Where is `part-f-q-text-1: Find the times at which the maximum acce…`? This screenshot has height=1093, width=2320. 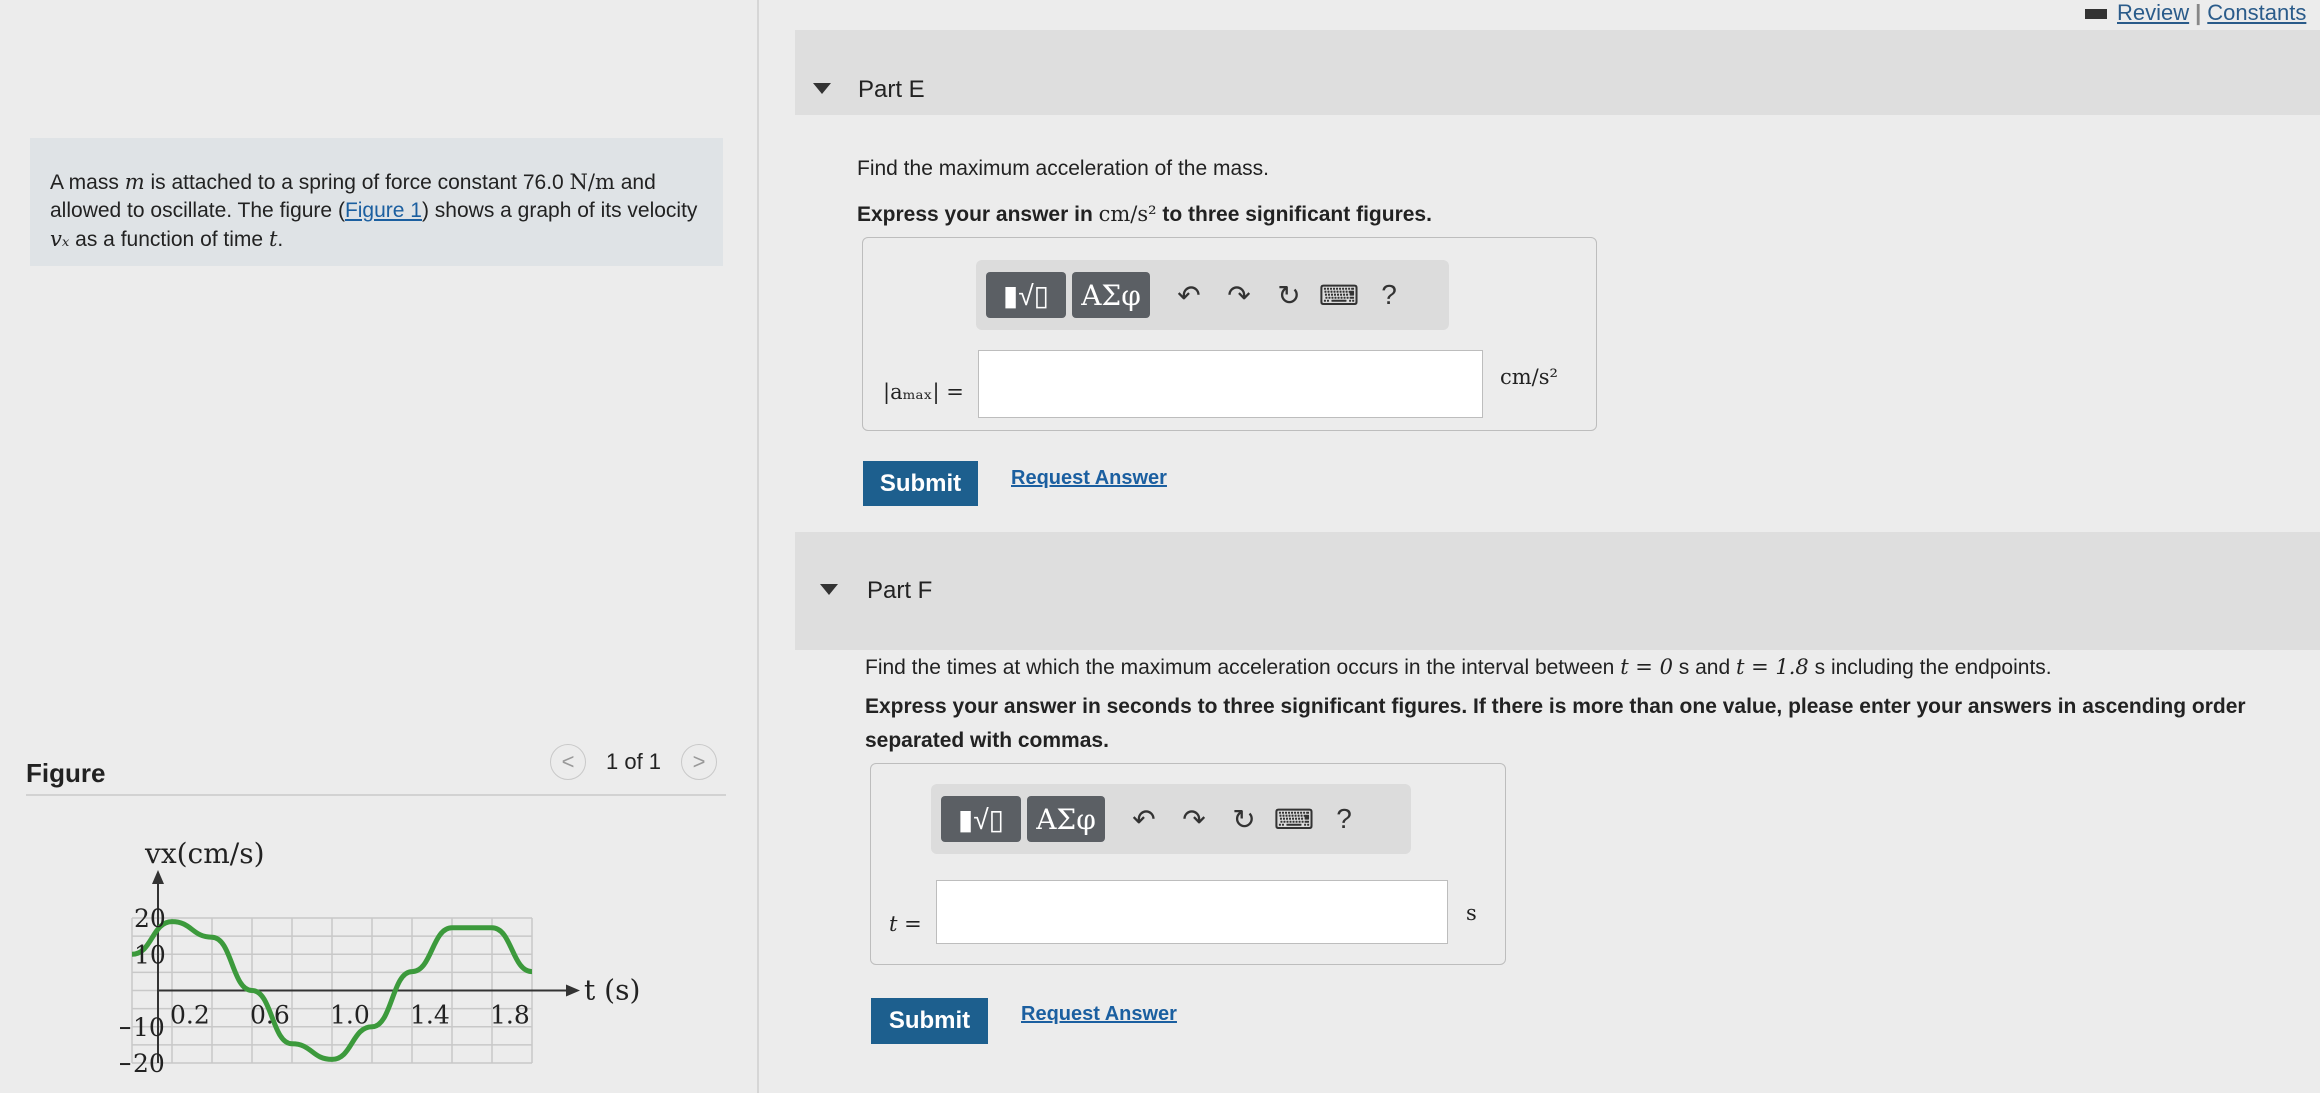
part-f-q-text-1: Find the times at which the maximum acce… is located at coordinates (1243, 667).